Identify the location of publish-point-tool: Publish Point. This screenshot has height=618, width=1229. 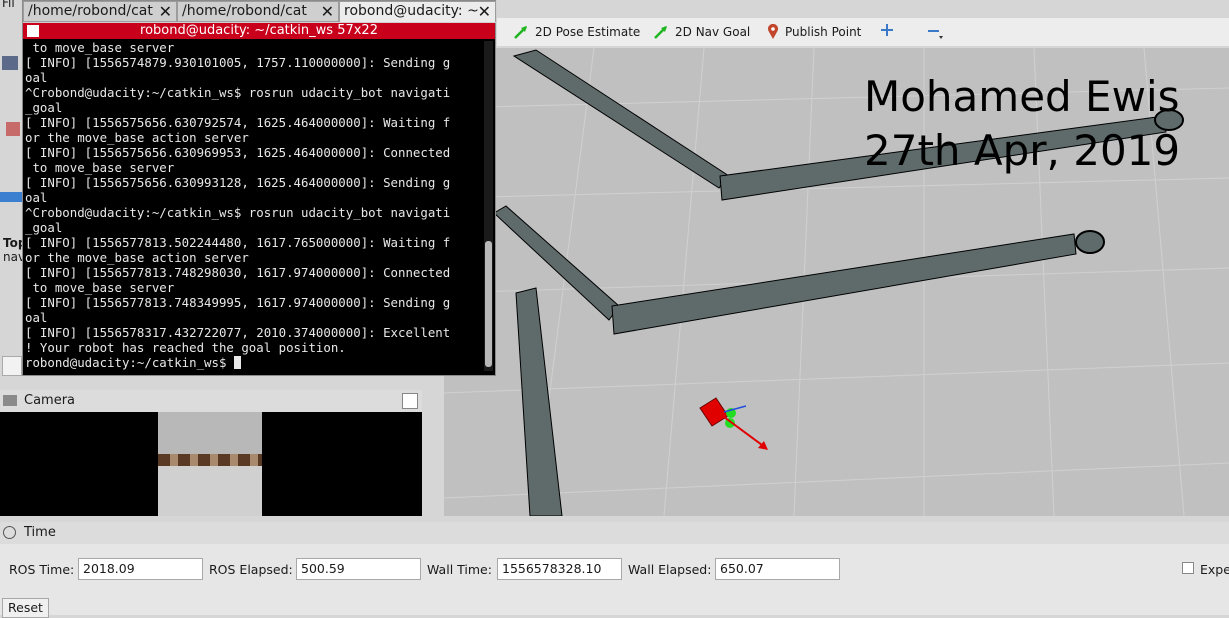
(814, 32).